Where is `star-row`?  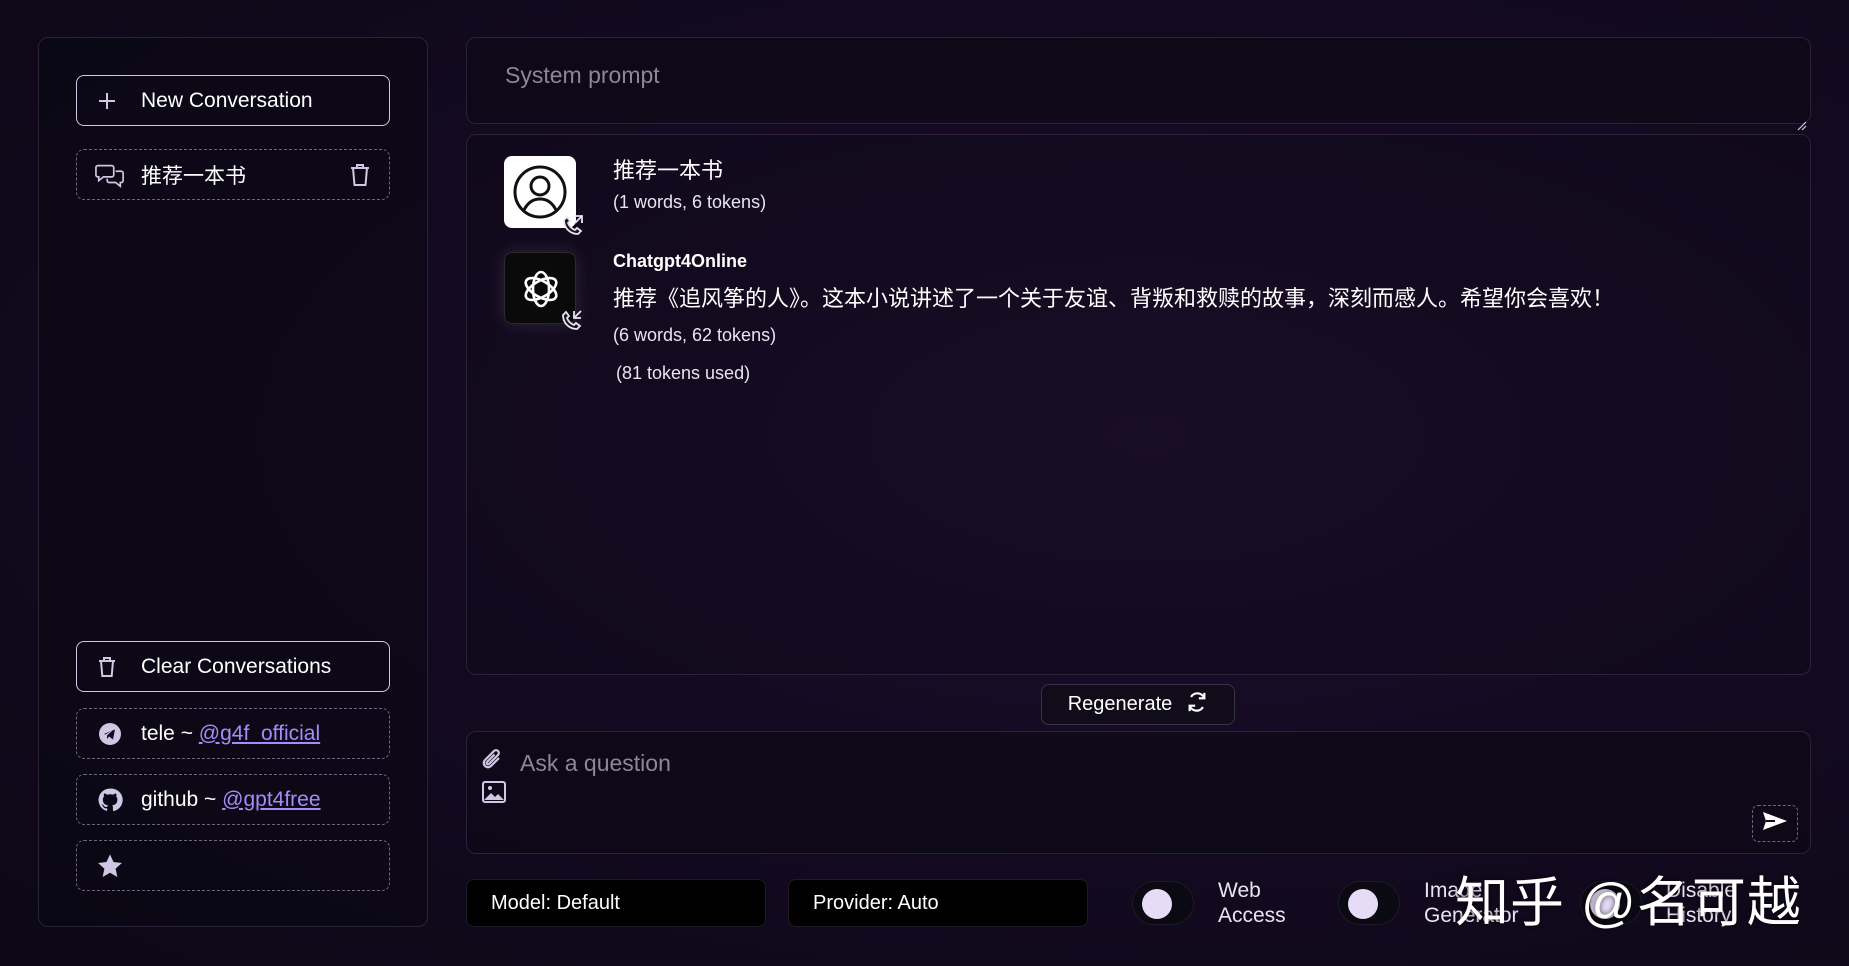
star-row is located at coordinates (233, 865).